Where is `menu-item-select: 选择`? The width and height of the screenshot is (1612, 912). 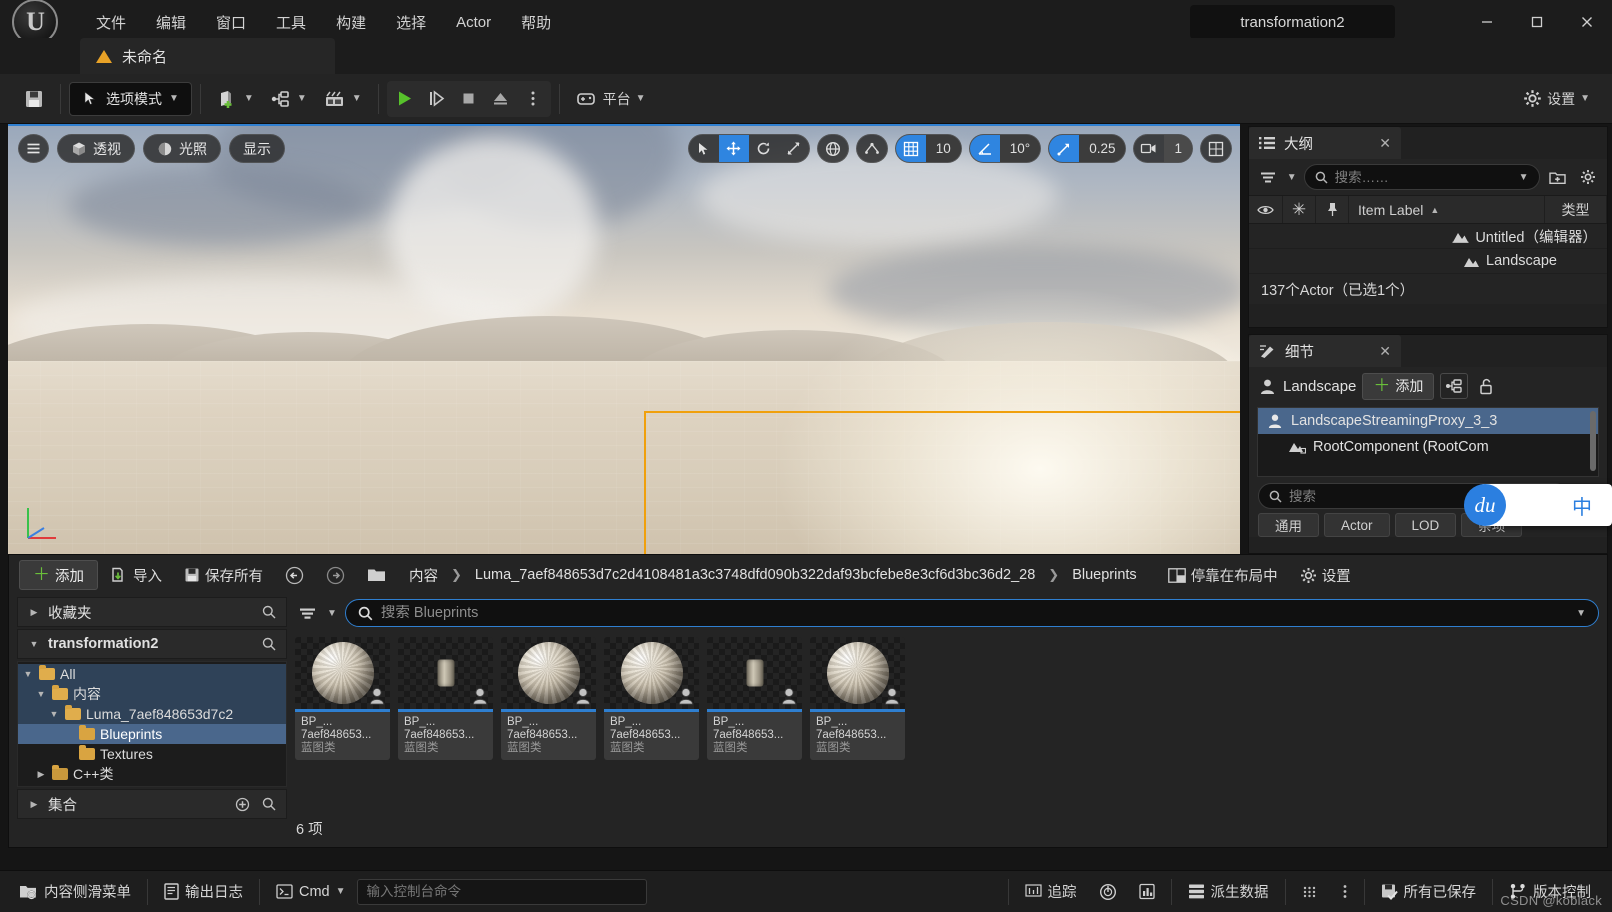
menu-item-select: 选择 is located at coordinates (411, 22).